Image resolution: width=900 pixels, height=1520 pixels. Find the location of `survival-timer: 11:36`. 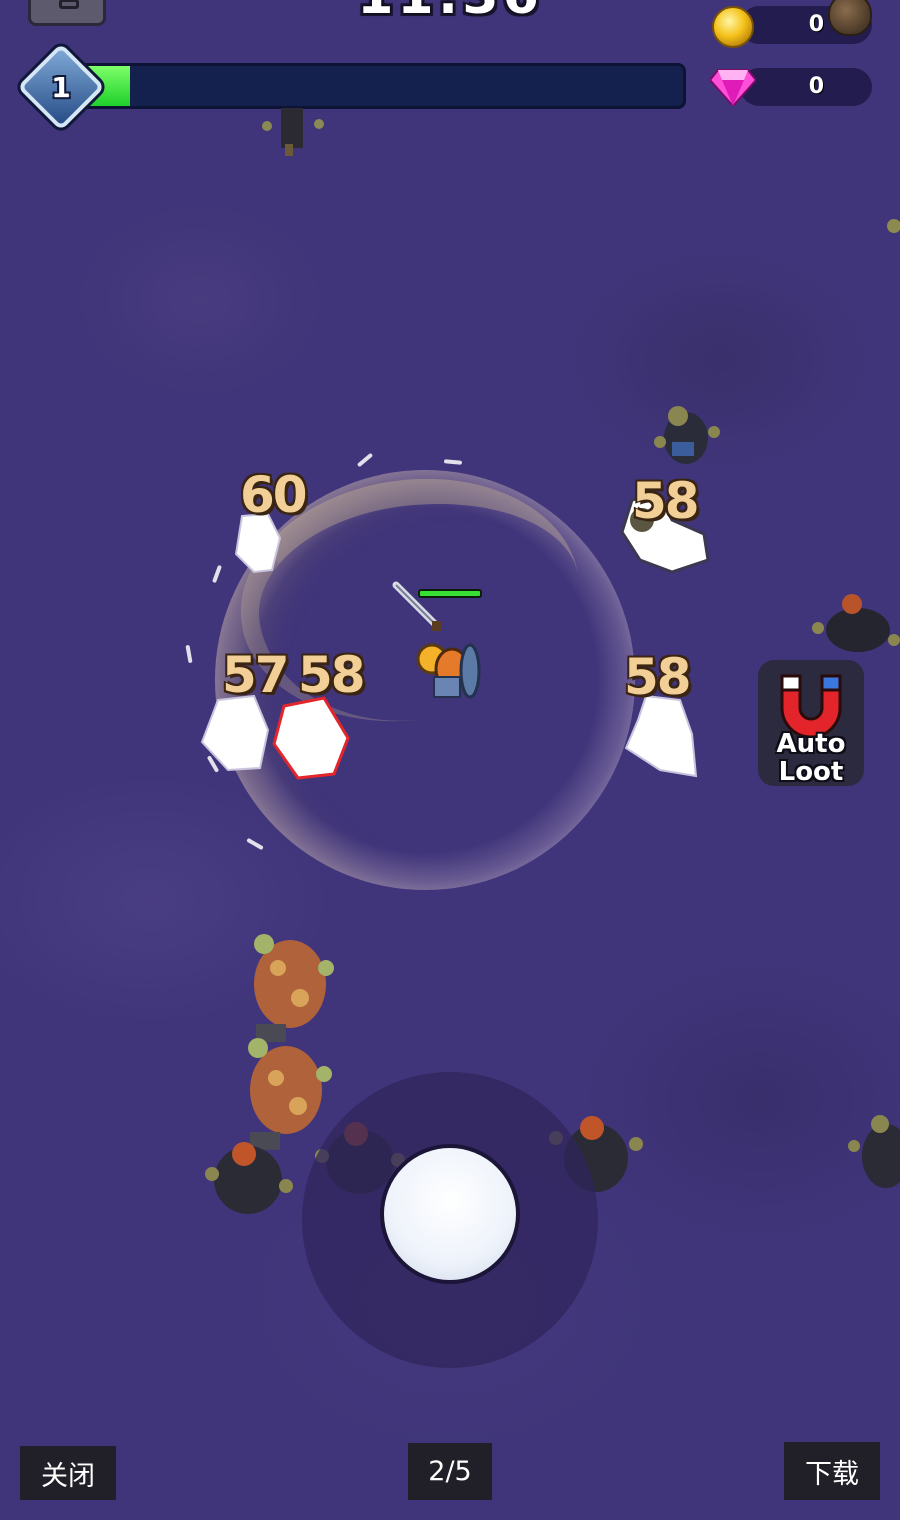

survival-timer: 11:36 is located at coordinates (450, 11).